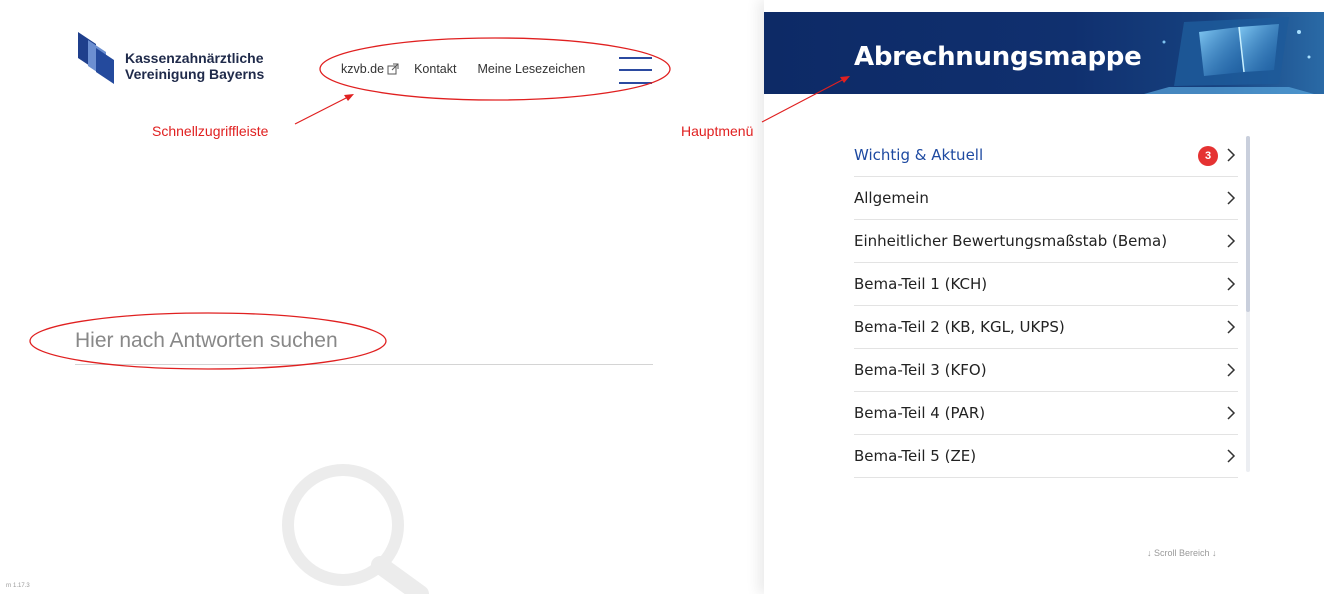 This screenshot has height=594, width=1324. I want to click on kzvb-logo-icon, so click(96, 58).